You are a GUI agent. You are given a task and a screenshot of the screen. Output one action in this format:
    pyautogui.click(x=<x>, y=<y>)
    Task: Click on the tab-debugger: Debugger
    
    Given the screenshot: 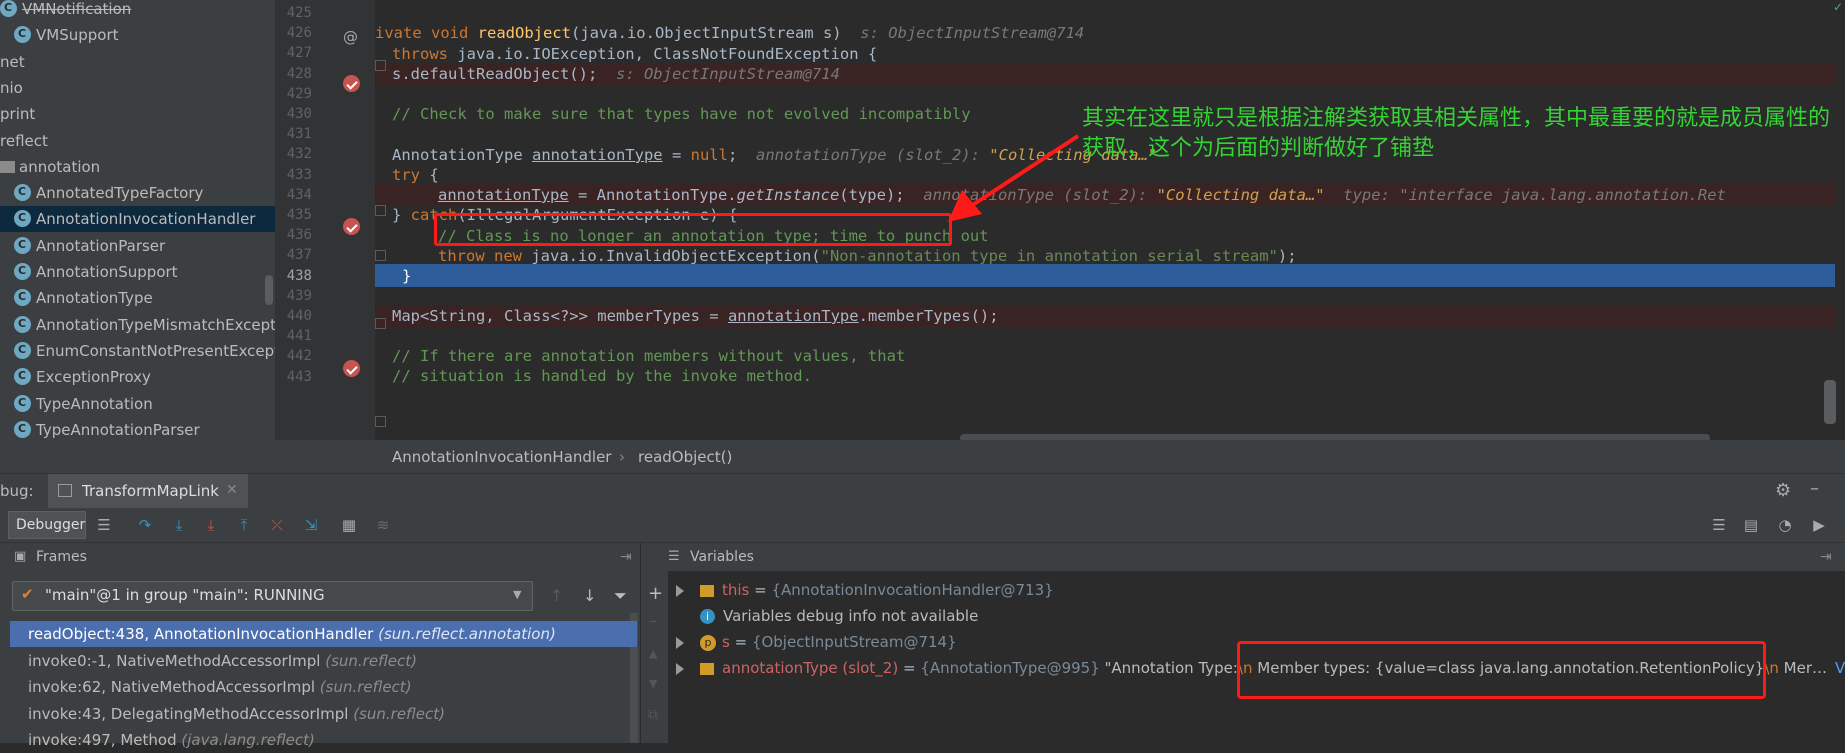 What is the action you would take?
    pyautogui.click(x=47, y=525)
    